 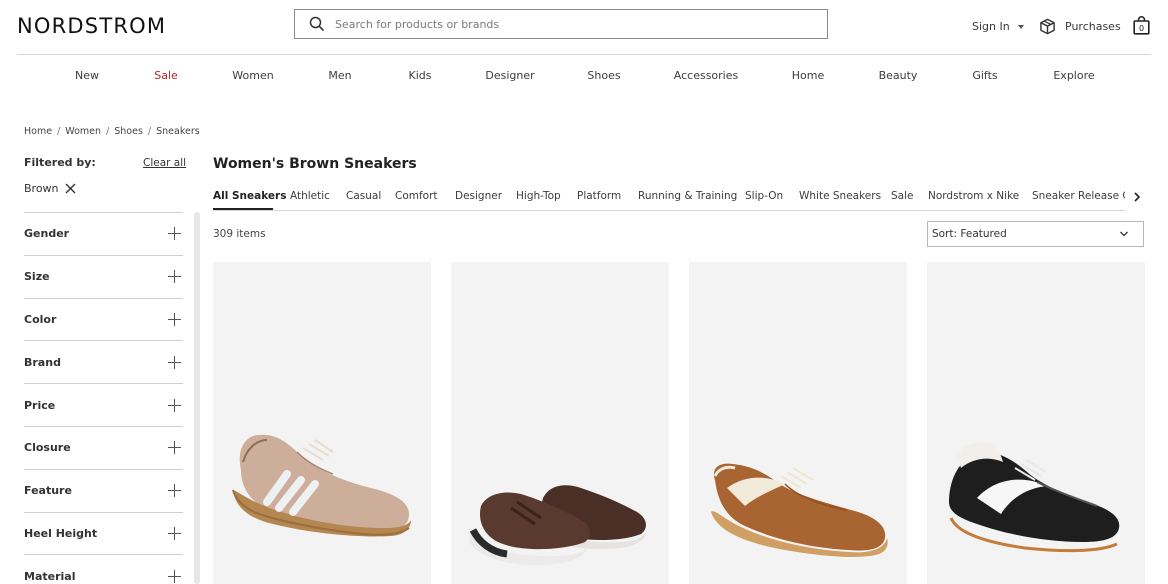 I want to click on sidebar-scrollbar, so click(x=197, y=398).